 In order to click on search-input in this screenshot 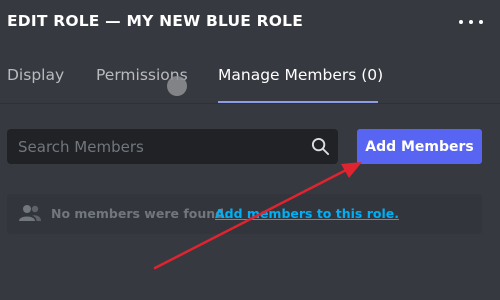, I will do `click(152, 146)`.